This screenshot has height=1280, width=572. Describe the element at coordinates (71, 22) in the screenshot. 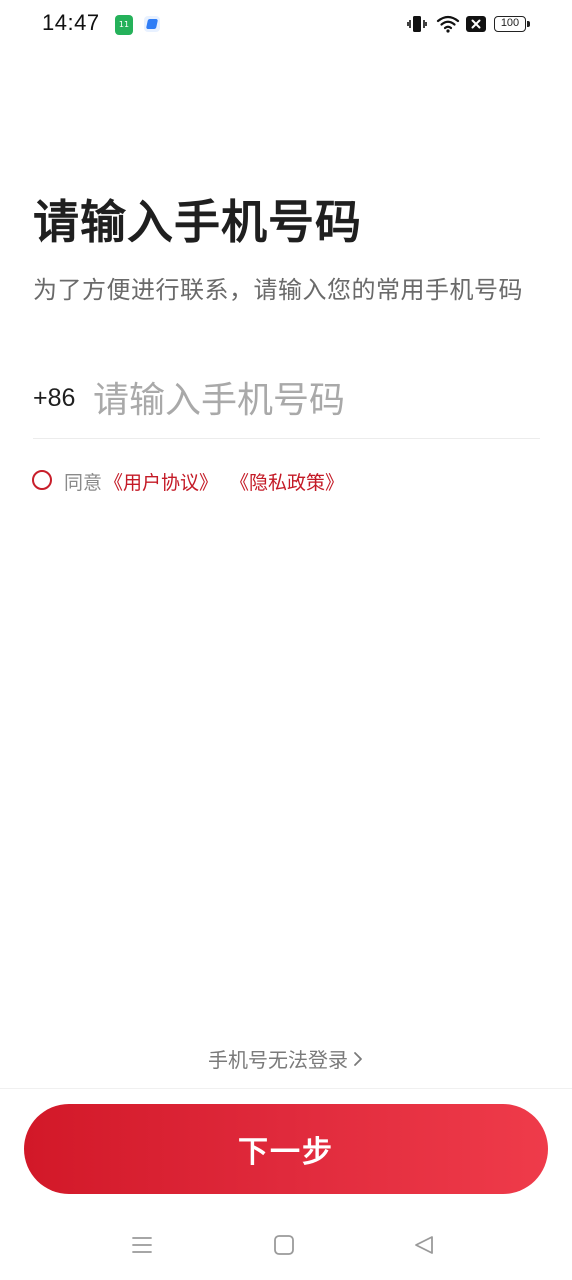

I see `status-time: 14:47` at that location.